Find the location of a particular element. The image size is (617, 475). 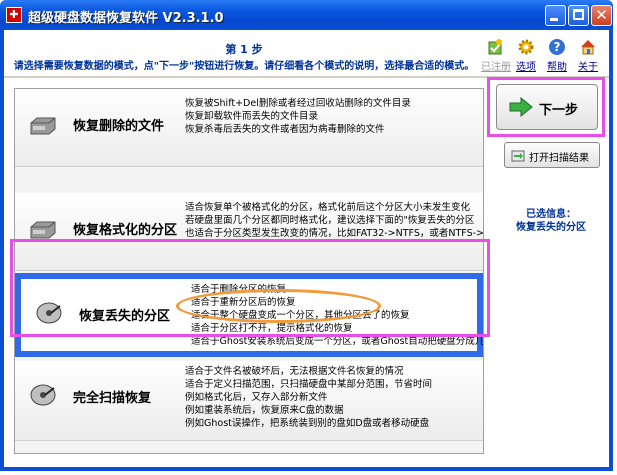

selected-info: 已选信息： 恢复丢失的分区 is located at coordinates (551, 221).